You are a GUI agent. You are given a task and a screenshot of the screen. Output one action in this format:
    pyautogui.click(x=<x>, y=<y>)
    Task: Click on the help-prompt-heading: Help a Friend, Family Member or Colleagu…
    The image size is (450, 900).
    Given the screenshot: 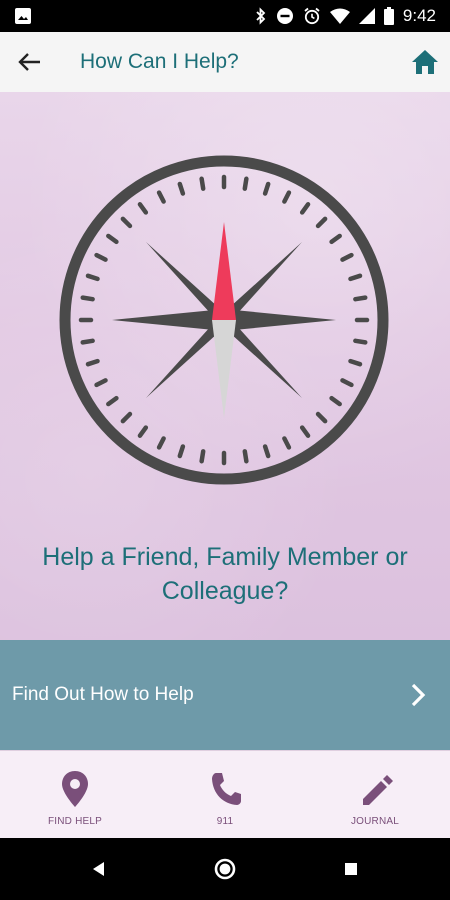 What is the action you would take?
    pyautogui.click(x=225, y=574)
    